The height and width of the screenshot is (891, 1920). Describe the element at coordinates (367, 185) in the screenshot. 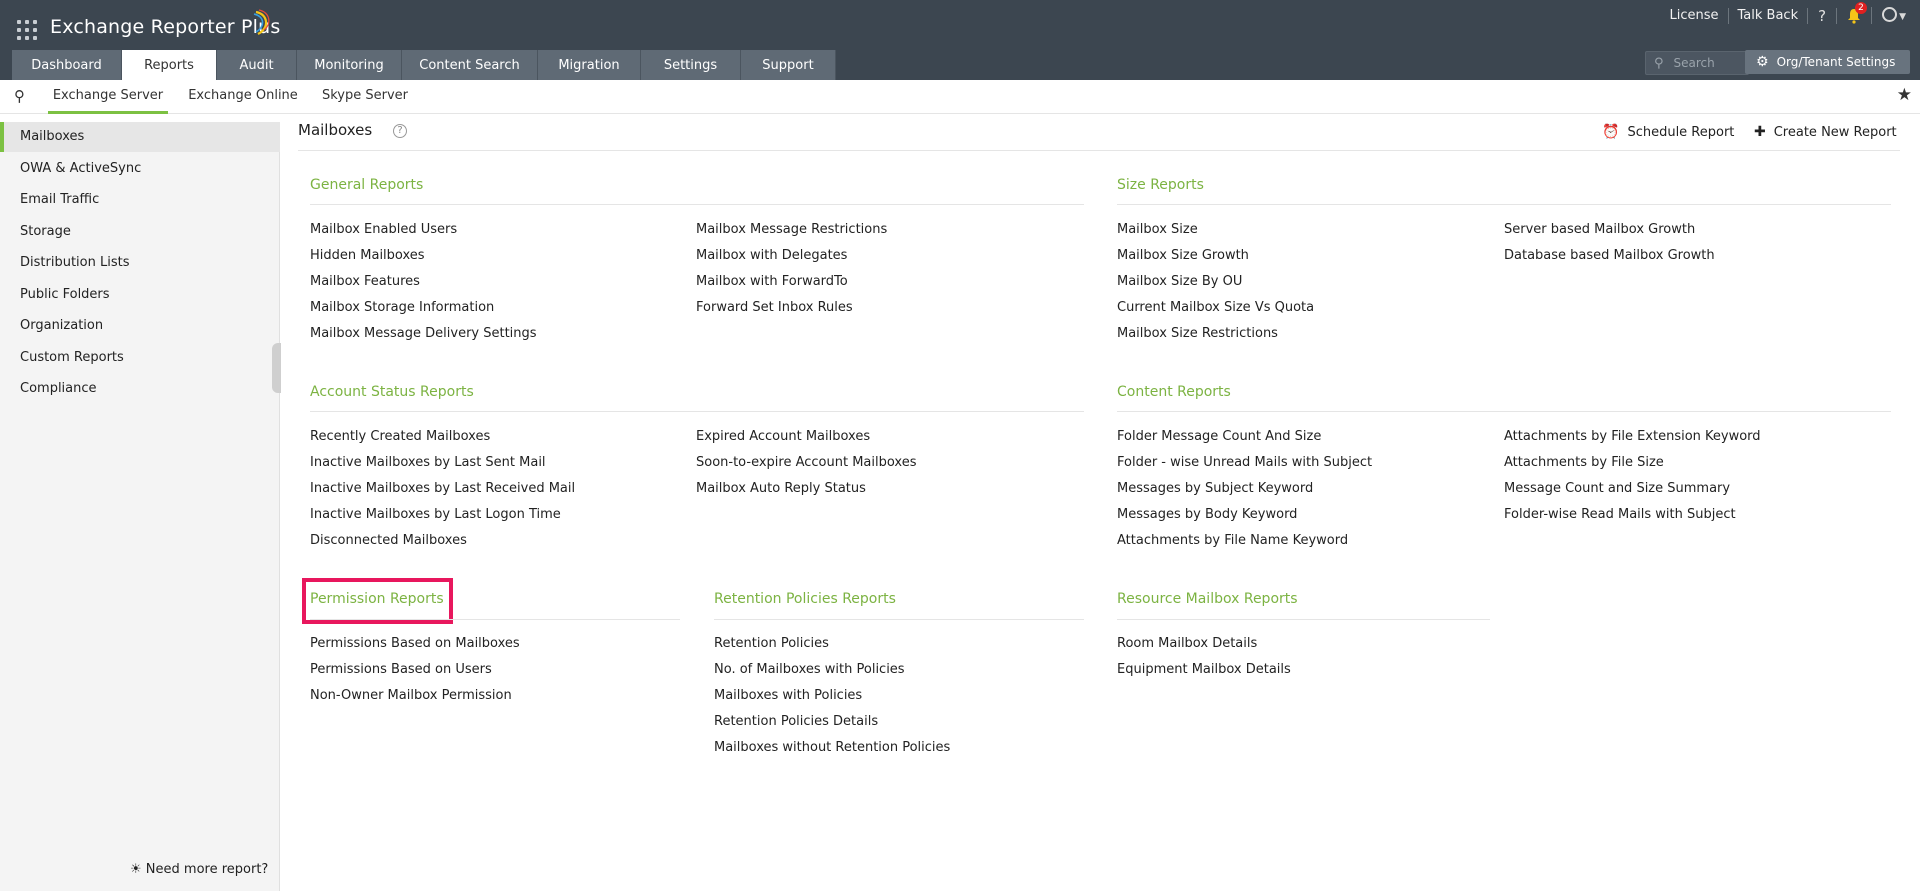

I see `section-title-general: General Reports` at that location.